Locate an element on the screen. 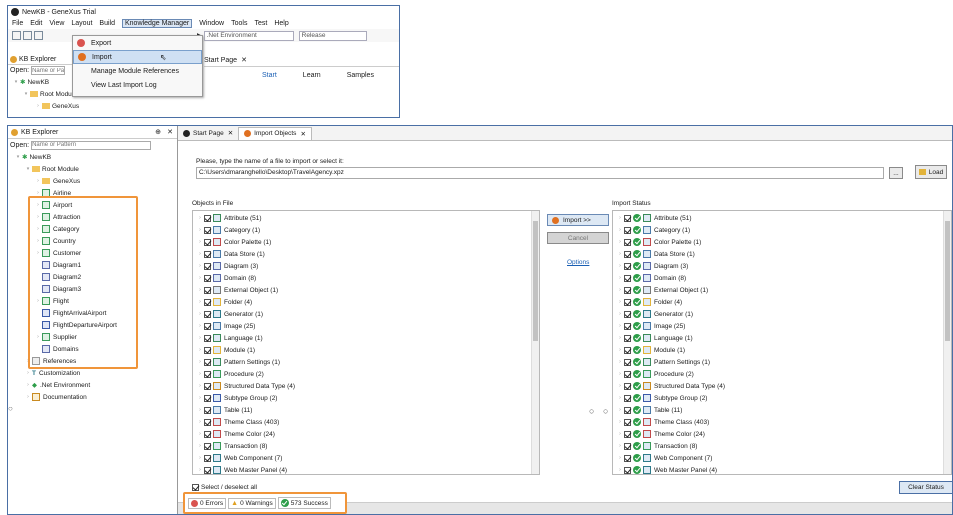  pin-icon: ⊕ is located at coordinates (158, 132).